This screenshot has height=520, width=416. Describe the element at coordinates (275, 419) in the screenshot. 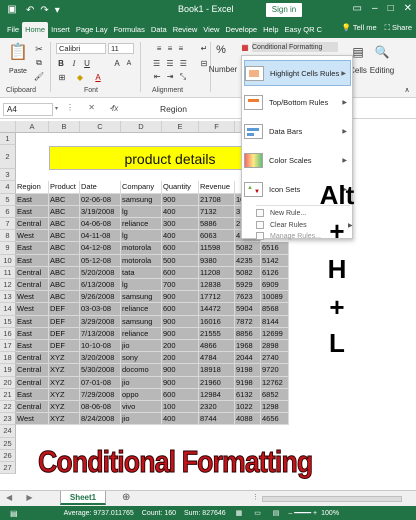

I see `table-cell: 4656` at that location.